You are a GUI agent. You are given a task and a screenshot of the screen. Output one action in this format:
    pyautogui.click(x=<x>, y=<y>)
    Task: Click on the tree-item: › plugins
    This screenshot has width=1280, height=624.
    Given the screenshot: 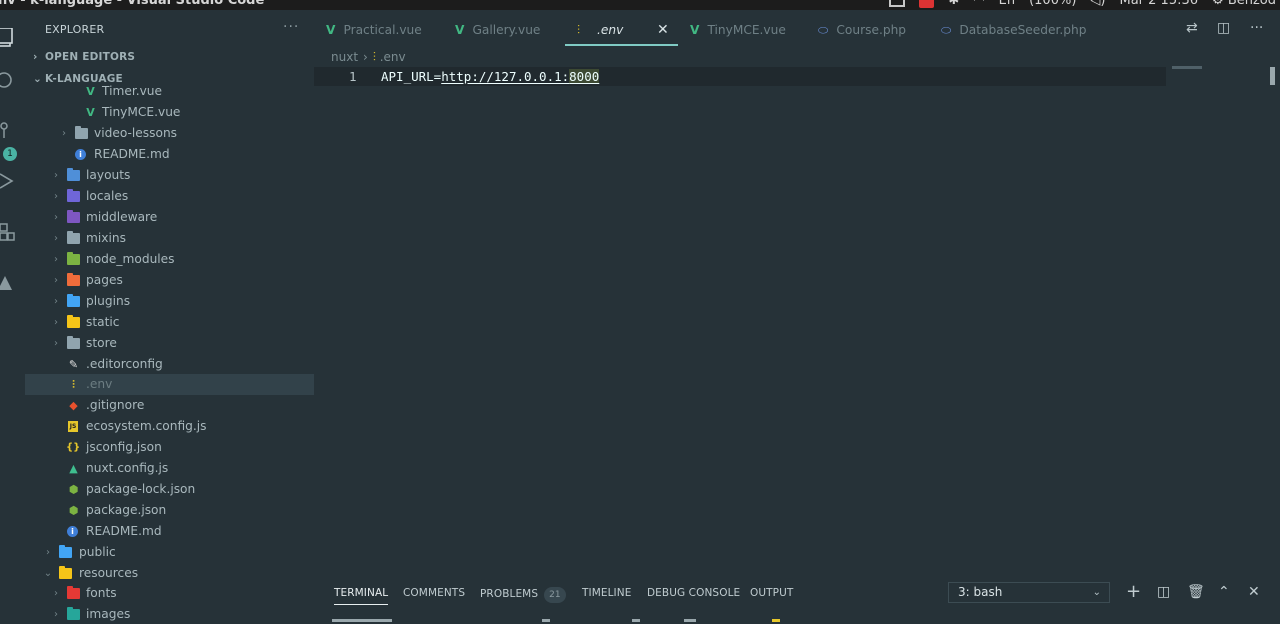 What is the action you would take?
    pyautogui.click(x=169, y=301)
    